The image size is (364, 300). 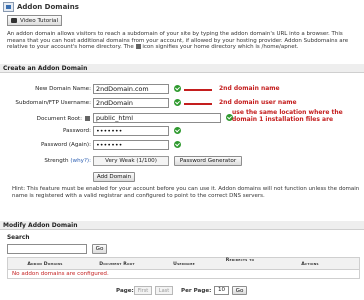 What do you see at coordinates (65, 145) in the screenshot?
I see `password-again-label: Password (Again):` at bounding box center [65, 145].